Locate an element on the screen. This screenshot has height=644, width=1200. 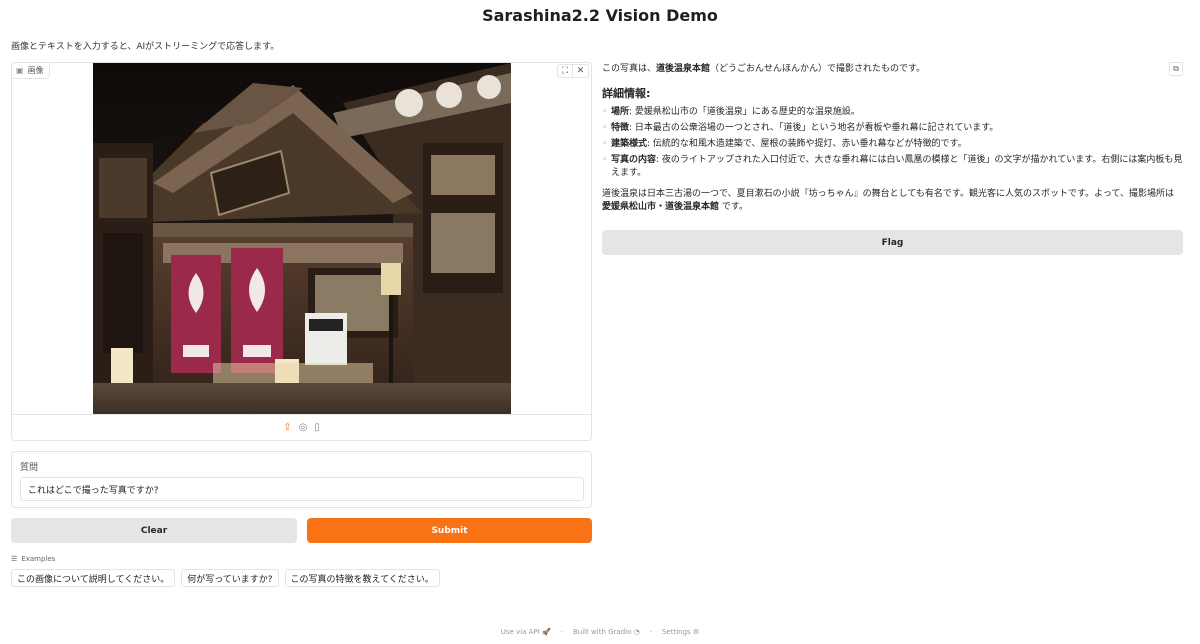
page-description: 画像とテキストを入力すると、AIがストリーミングで応答します。 is located at coordinates (145, 47).